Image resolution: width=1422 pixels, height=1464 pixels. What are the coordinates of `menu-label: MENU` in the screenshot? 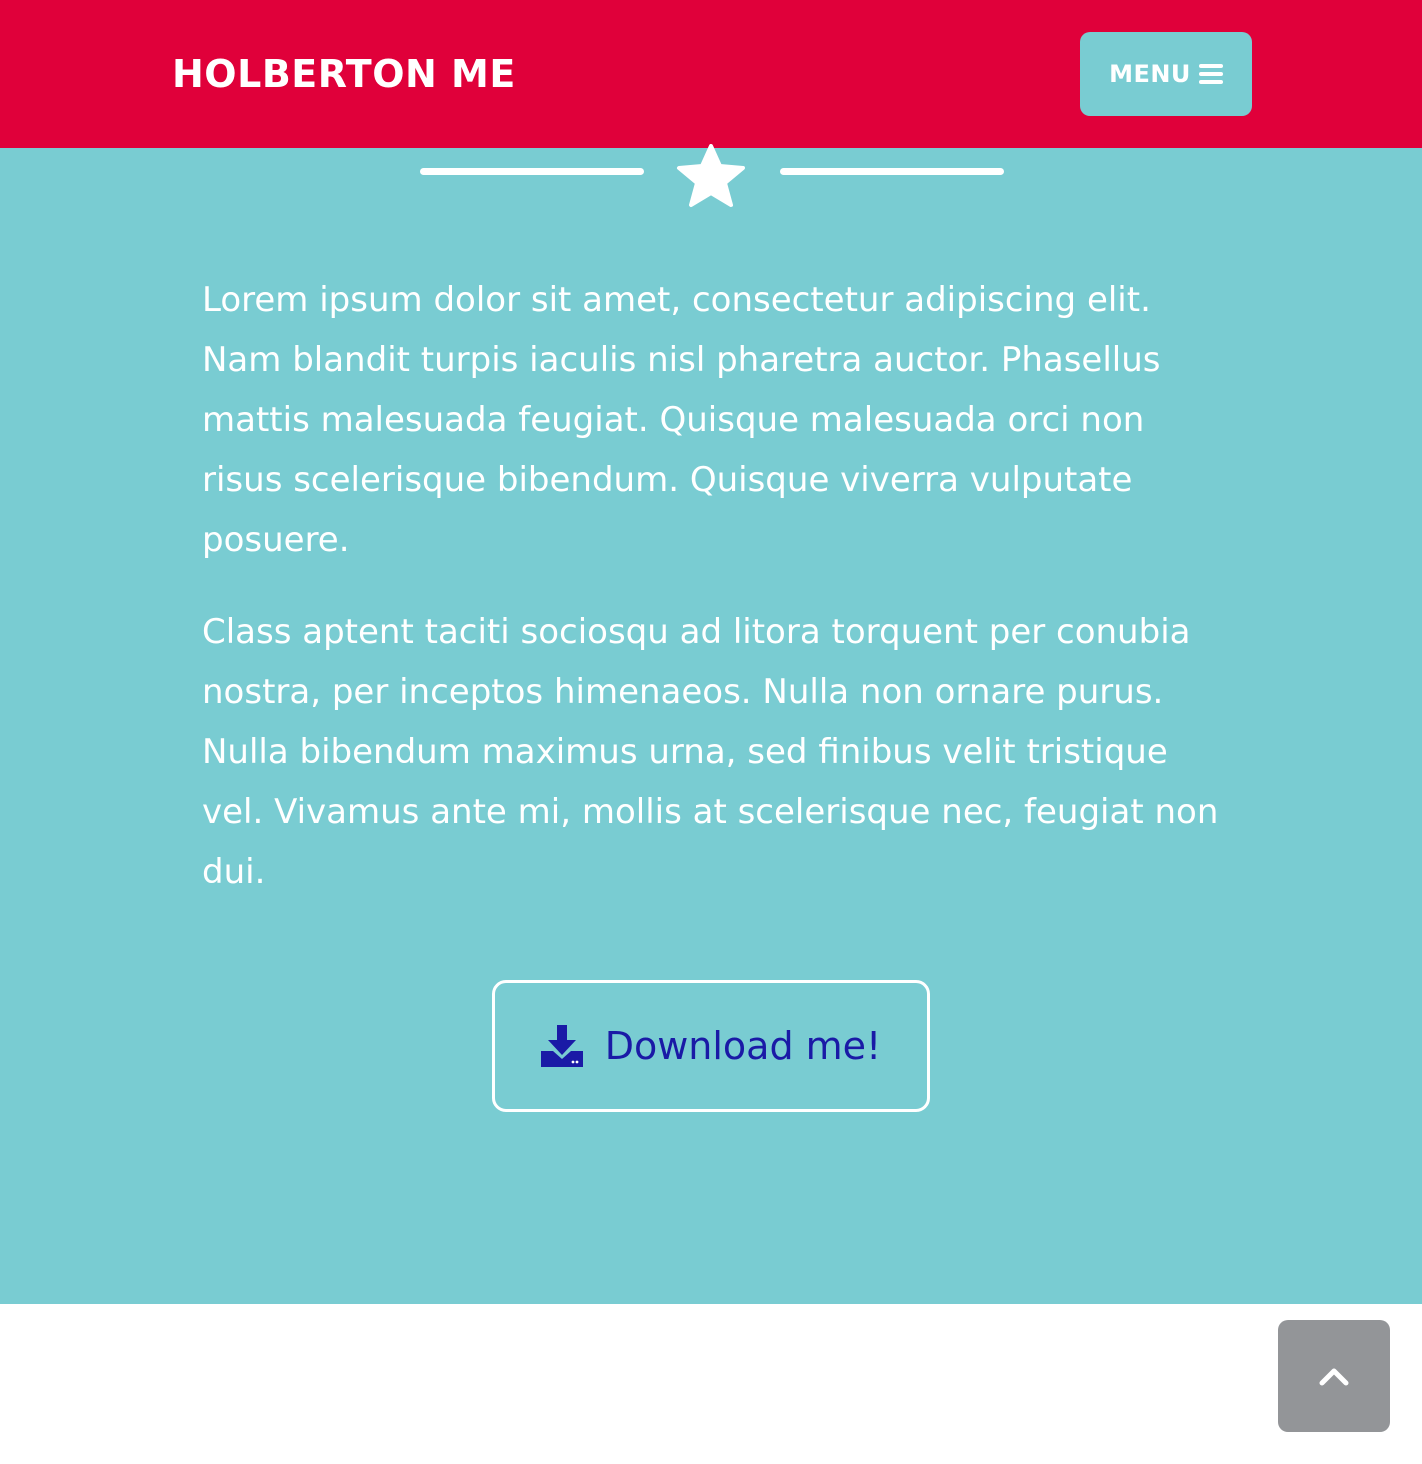 It's located at (1150, 74).